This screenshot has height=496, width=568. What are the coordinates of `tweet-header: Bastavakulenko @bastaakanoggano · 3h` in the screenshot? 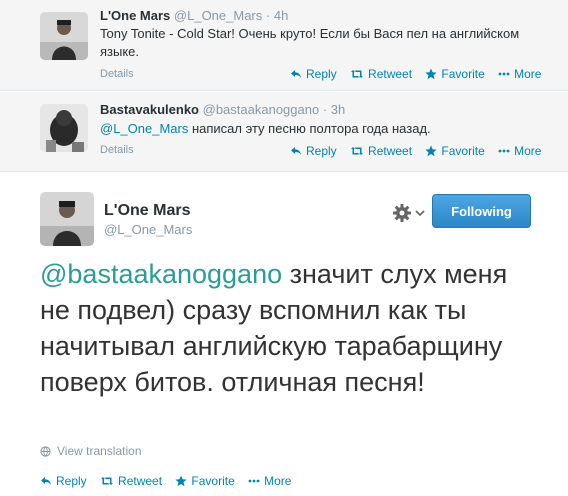 It's located at (222, 110).